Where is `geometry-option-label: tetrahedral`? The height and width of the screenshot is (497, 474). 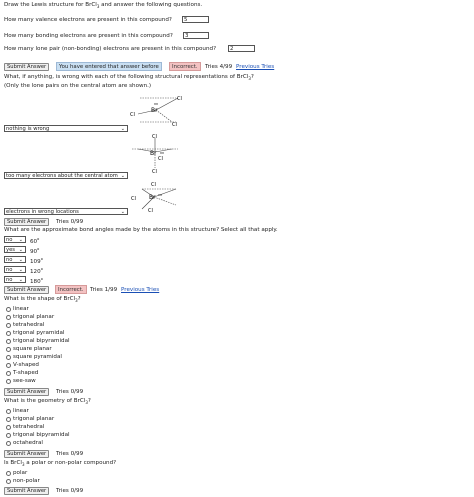
geometry-option-label: tetrahedral is located at coordinates (29, 427).